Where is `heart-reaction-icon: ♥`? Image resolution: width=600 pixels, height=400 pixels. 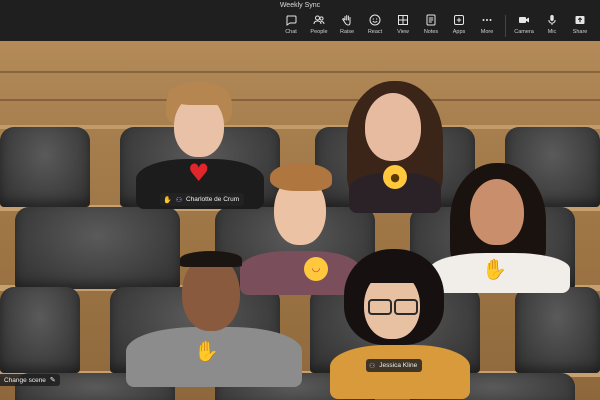 heart-reaction-icon: ♥ is located at coordinates (199, 173).